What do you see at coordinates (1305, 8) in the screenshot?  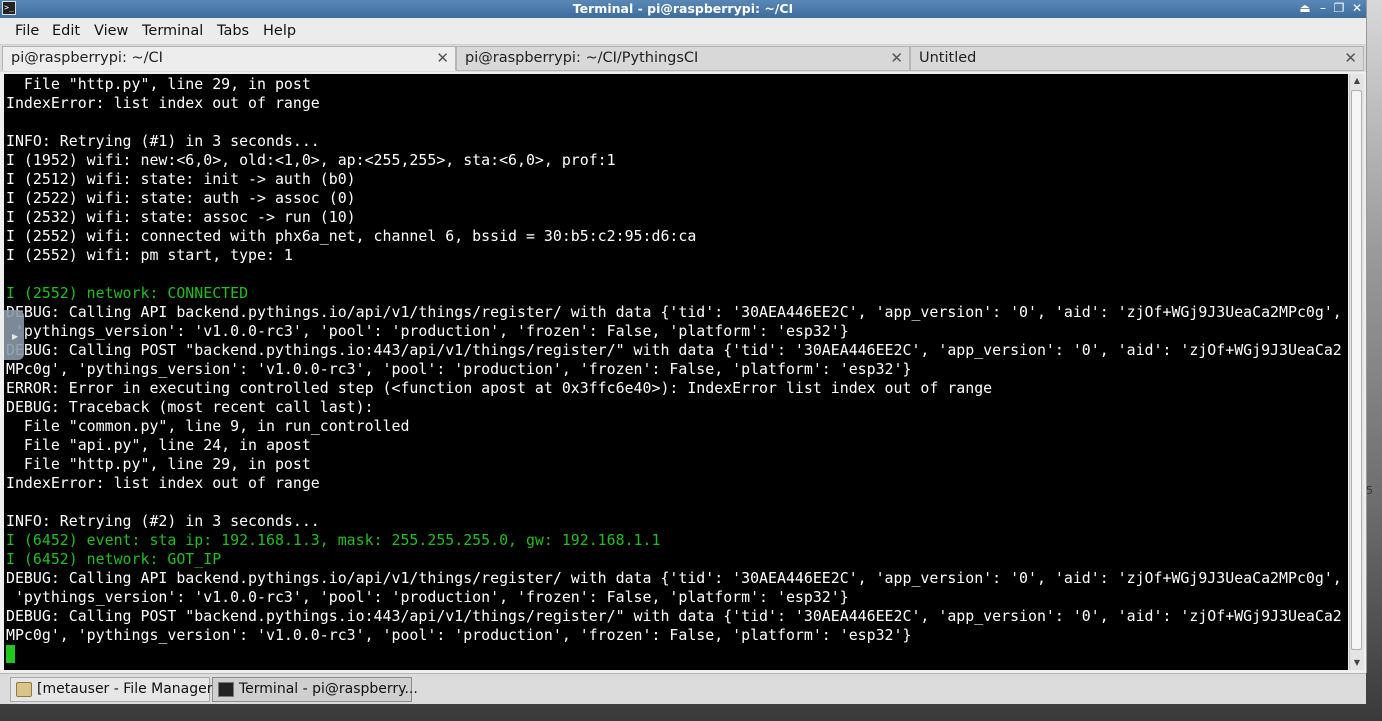 I see `shade-icon: ⏏` at bounding box center [1305, 8].